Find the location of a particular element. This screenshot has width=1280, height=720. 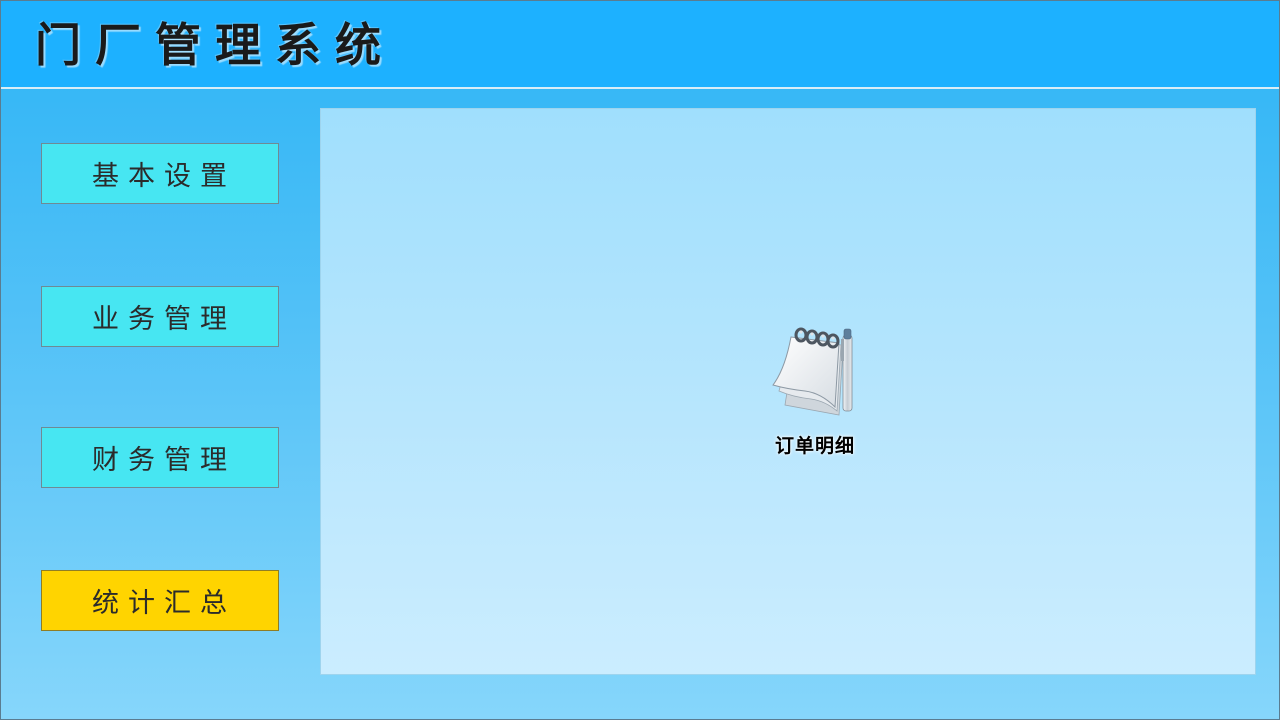

nav-button-label: 财务管理 is located at coordinates (164, 460).